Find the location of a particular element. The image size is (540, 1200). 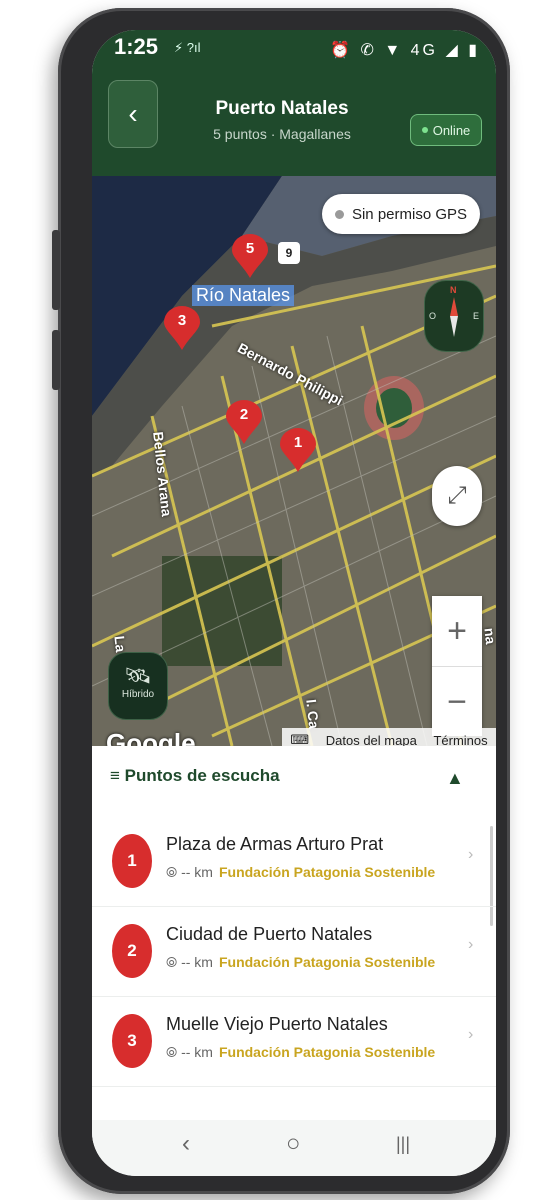

map-data-link: Datos del mapa is located at coordinates (371, 740).